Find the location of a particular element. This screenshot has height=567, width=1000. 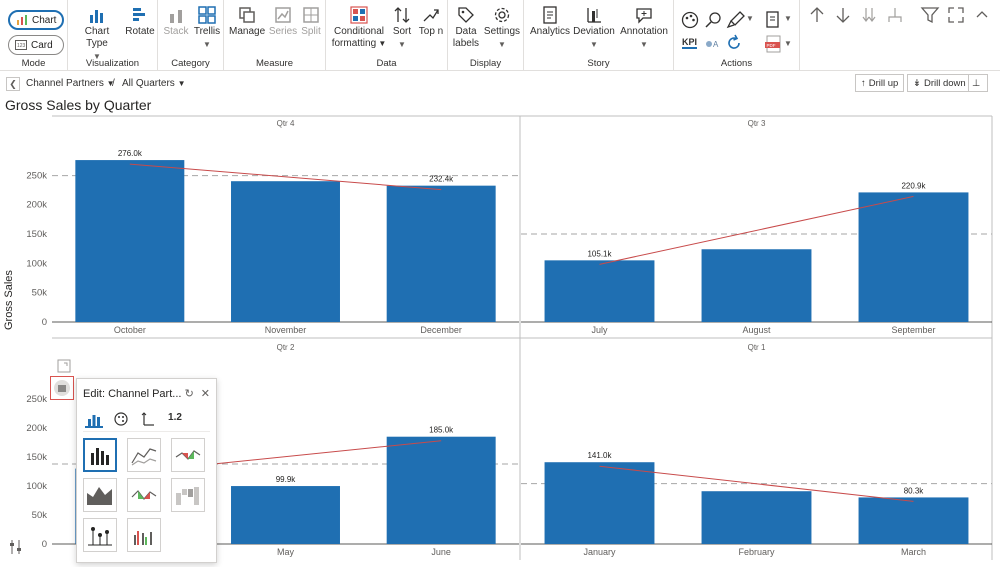

focus-icon is located at coordinates (64, 366).